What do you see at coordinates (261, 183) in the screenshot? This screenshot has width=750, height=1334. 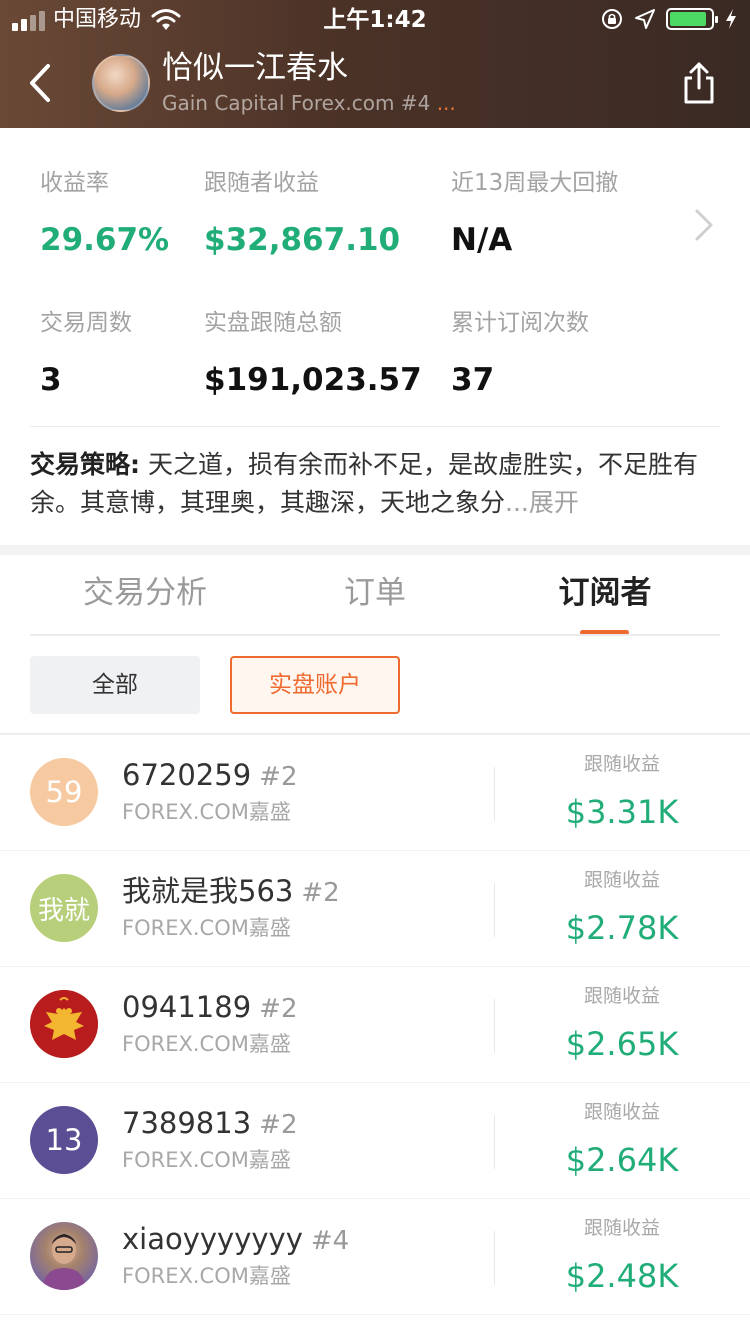 I see `stat-label: 跟随者收益` at bounding box center [261, 183].